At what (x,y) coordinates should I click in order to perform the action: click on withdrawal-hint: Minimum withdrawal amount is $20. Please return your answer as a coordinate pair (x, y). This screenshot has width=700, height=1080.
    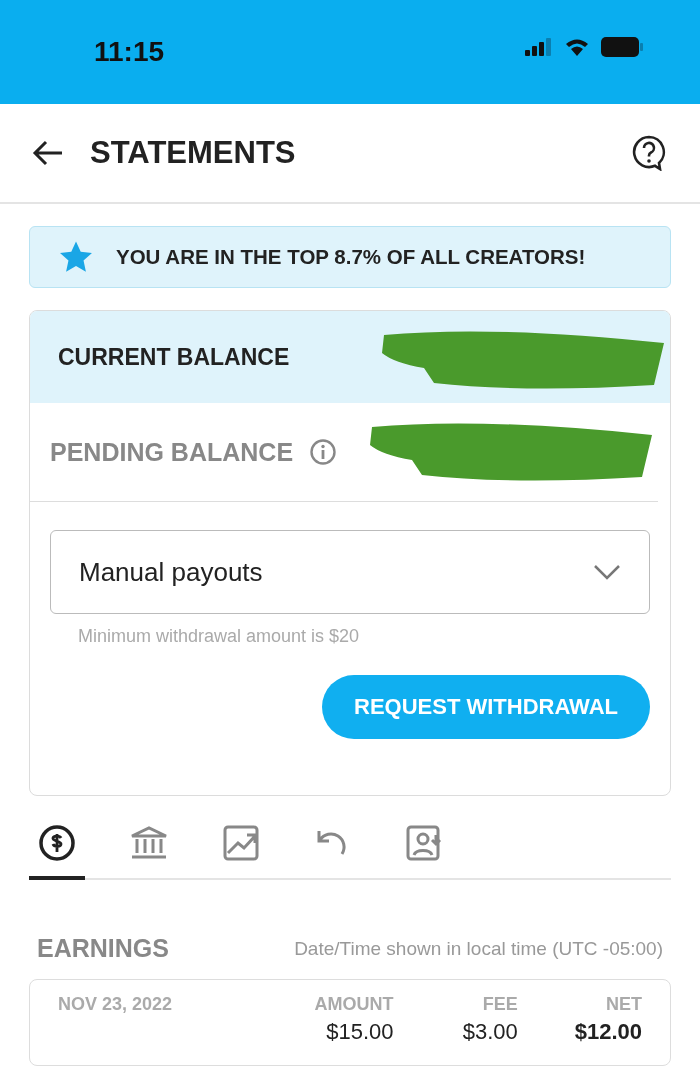
    Looking at the image, I should click on (219, 636).